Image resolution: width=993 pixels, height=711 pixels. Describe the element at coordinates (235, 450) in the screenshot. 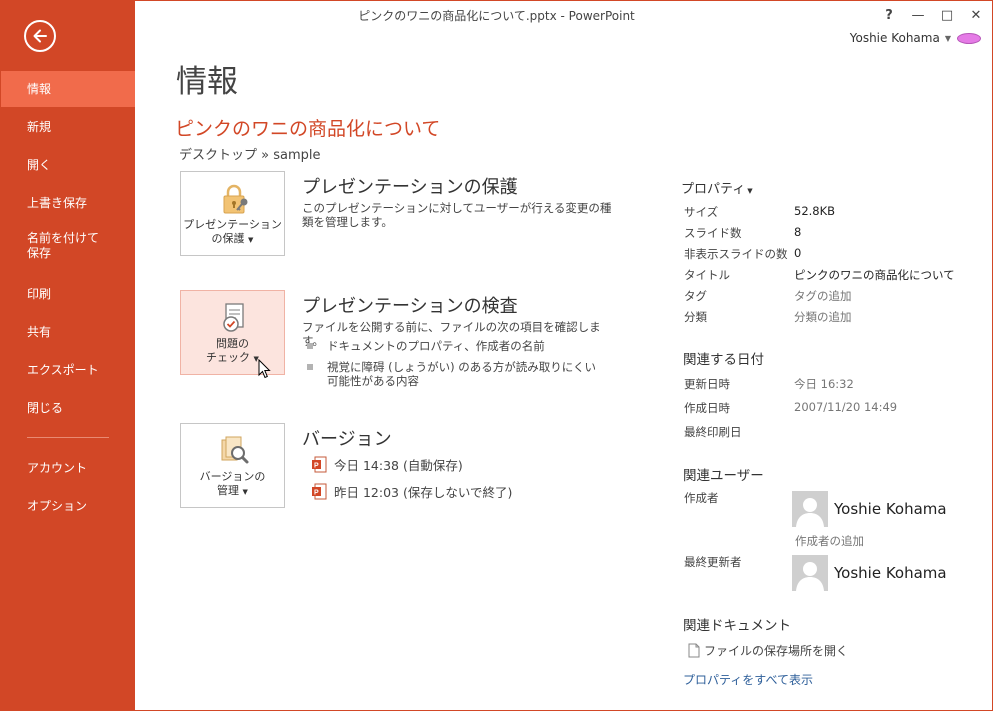

I see `version-history-icon` at that location.